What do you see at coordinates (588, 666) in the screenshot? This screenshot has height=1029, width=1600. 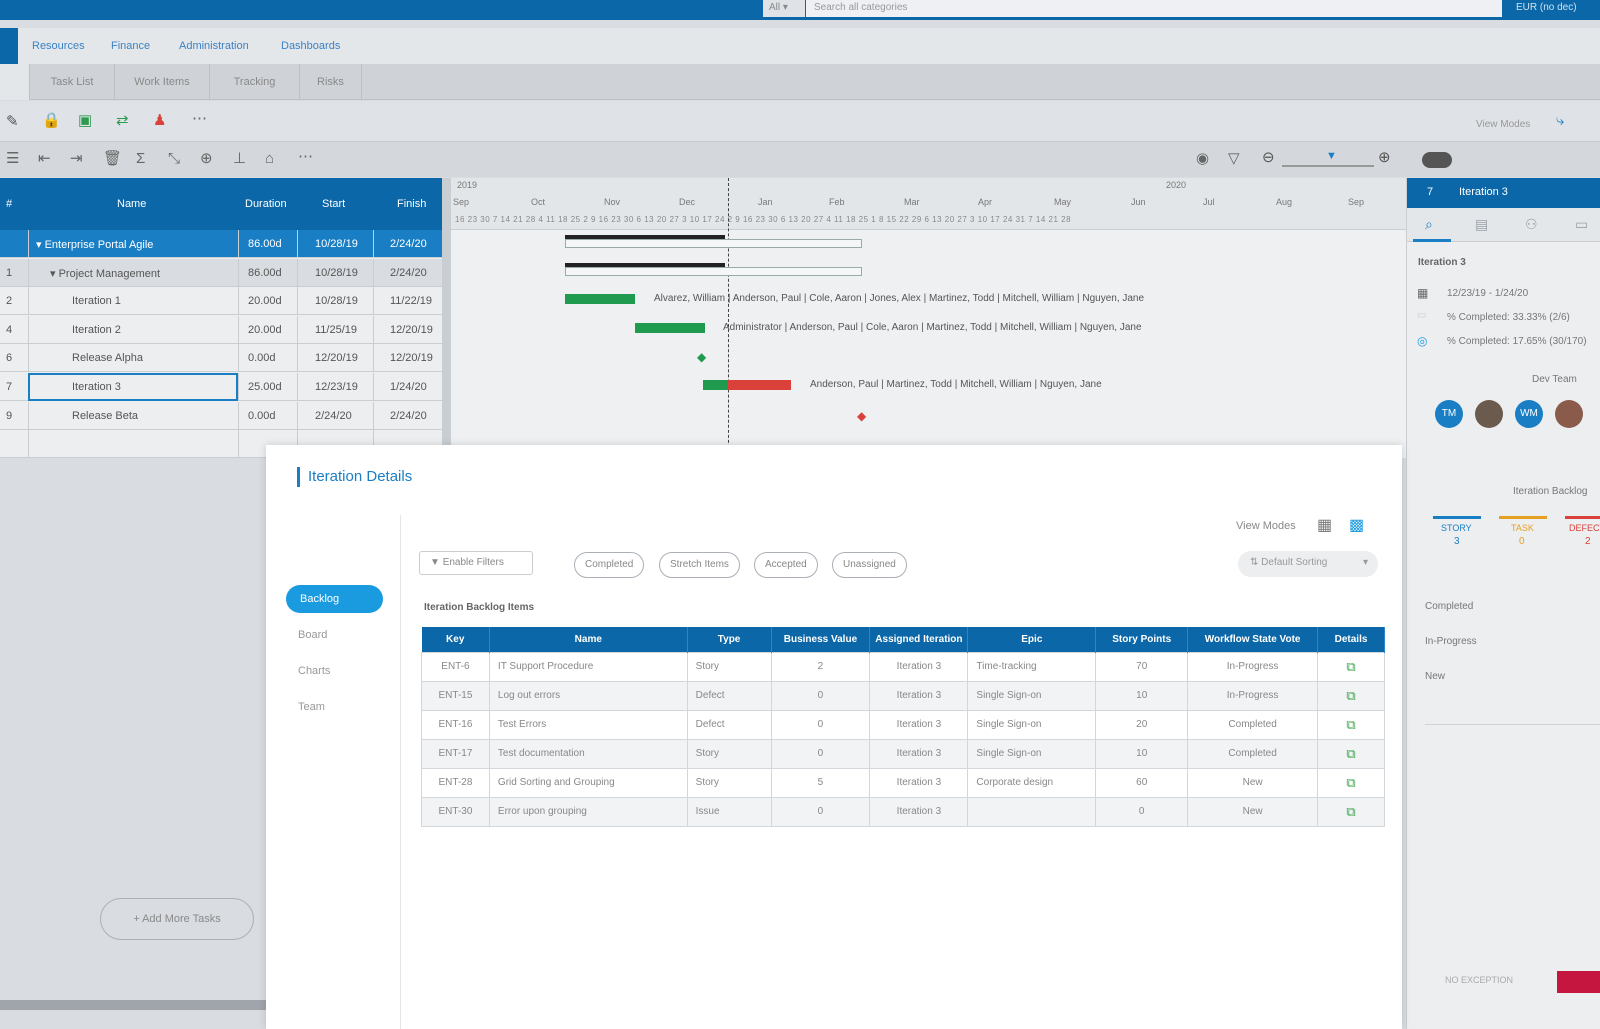 I see `item-name: IT Support Procedure` at bounding box center [588, 666].